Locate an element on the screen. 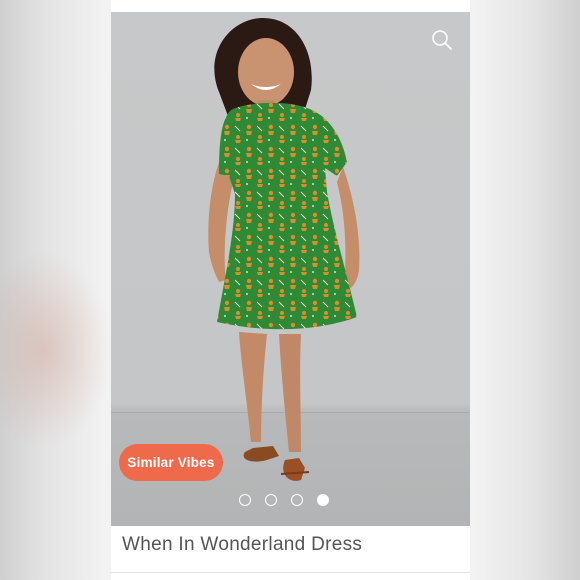 The height and width of the screenshot is (580, 580). carousel-indicator is located at coordinates (284, 500).